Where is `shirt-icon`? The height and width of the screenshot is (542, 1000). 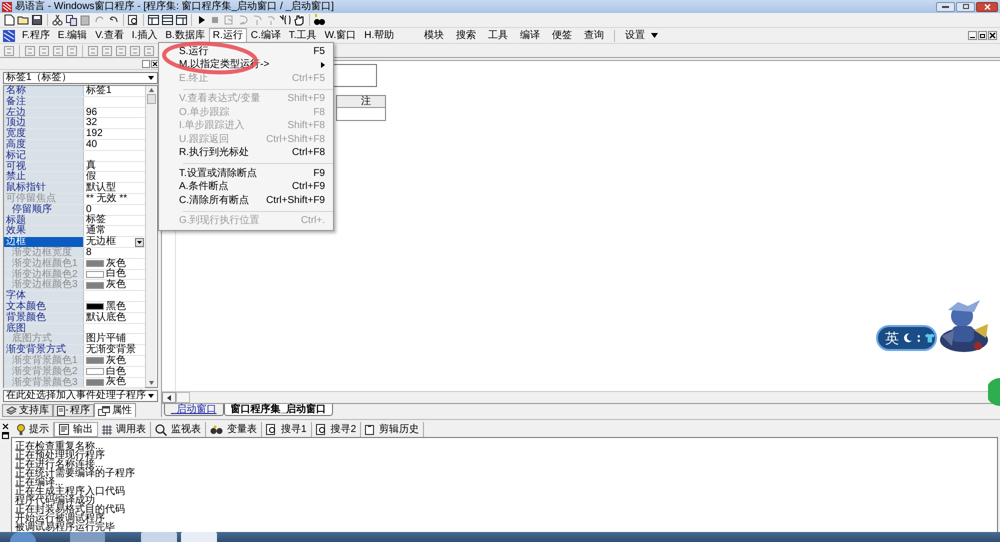
shirt-icon is located at coordinates (930, 338).